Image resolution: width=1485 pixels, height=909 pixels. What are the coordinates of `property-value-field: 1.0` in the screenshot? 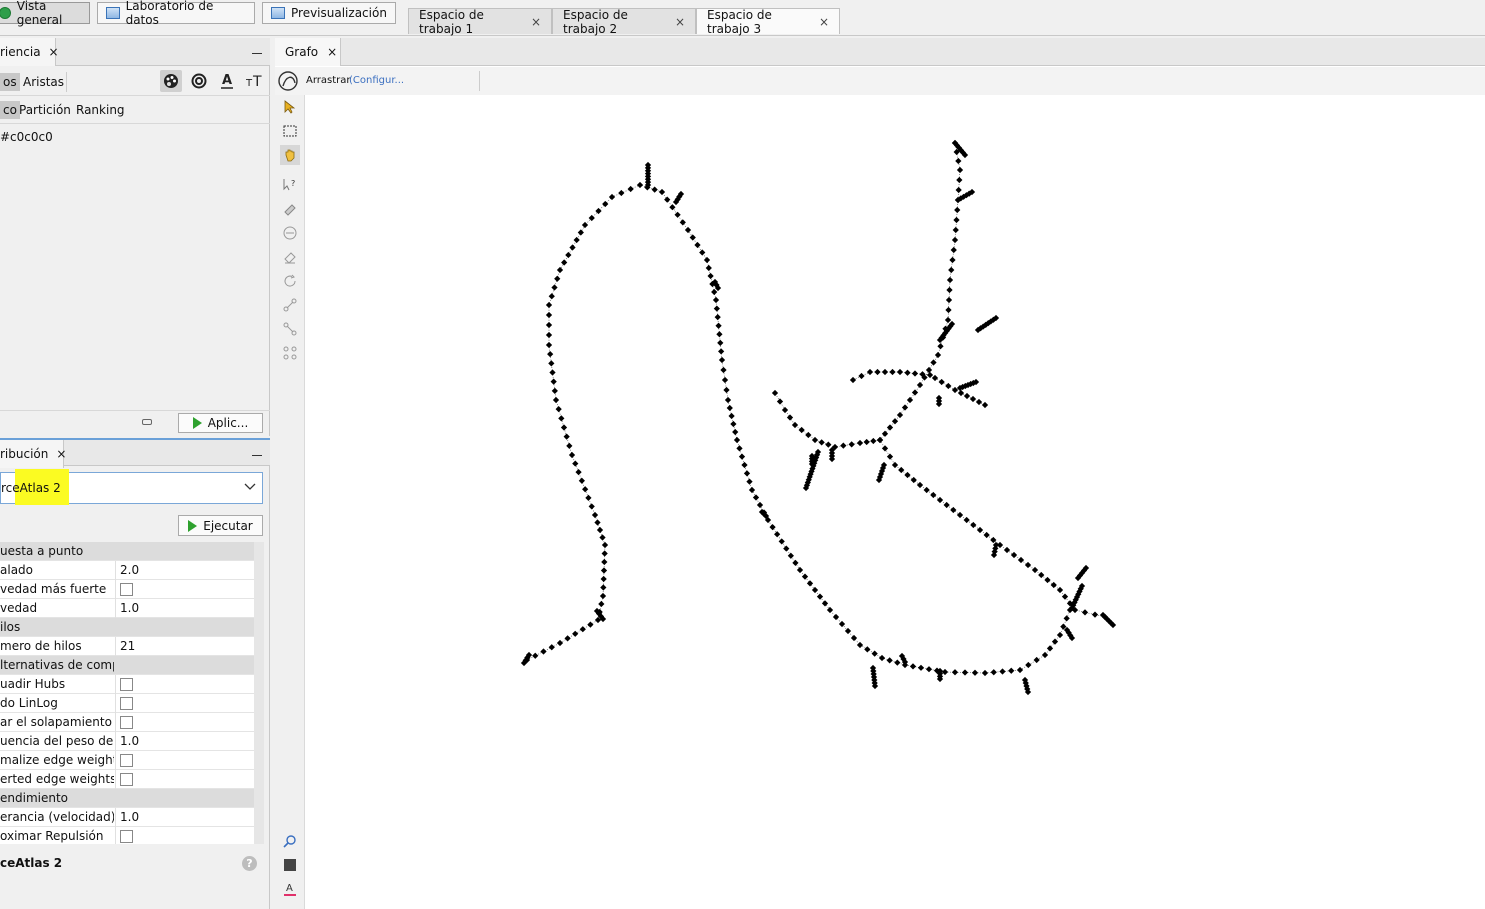 It's located at (127, 741).